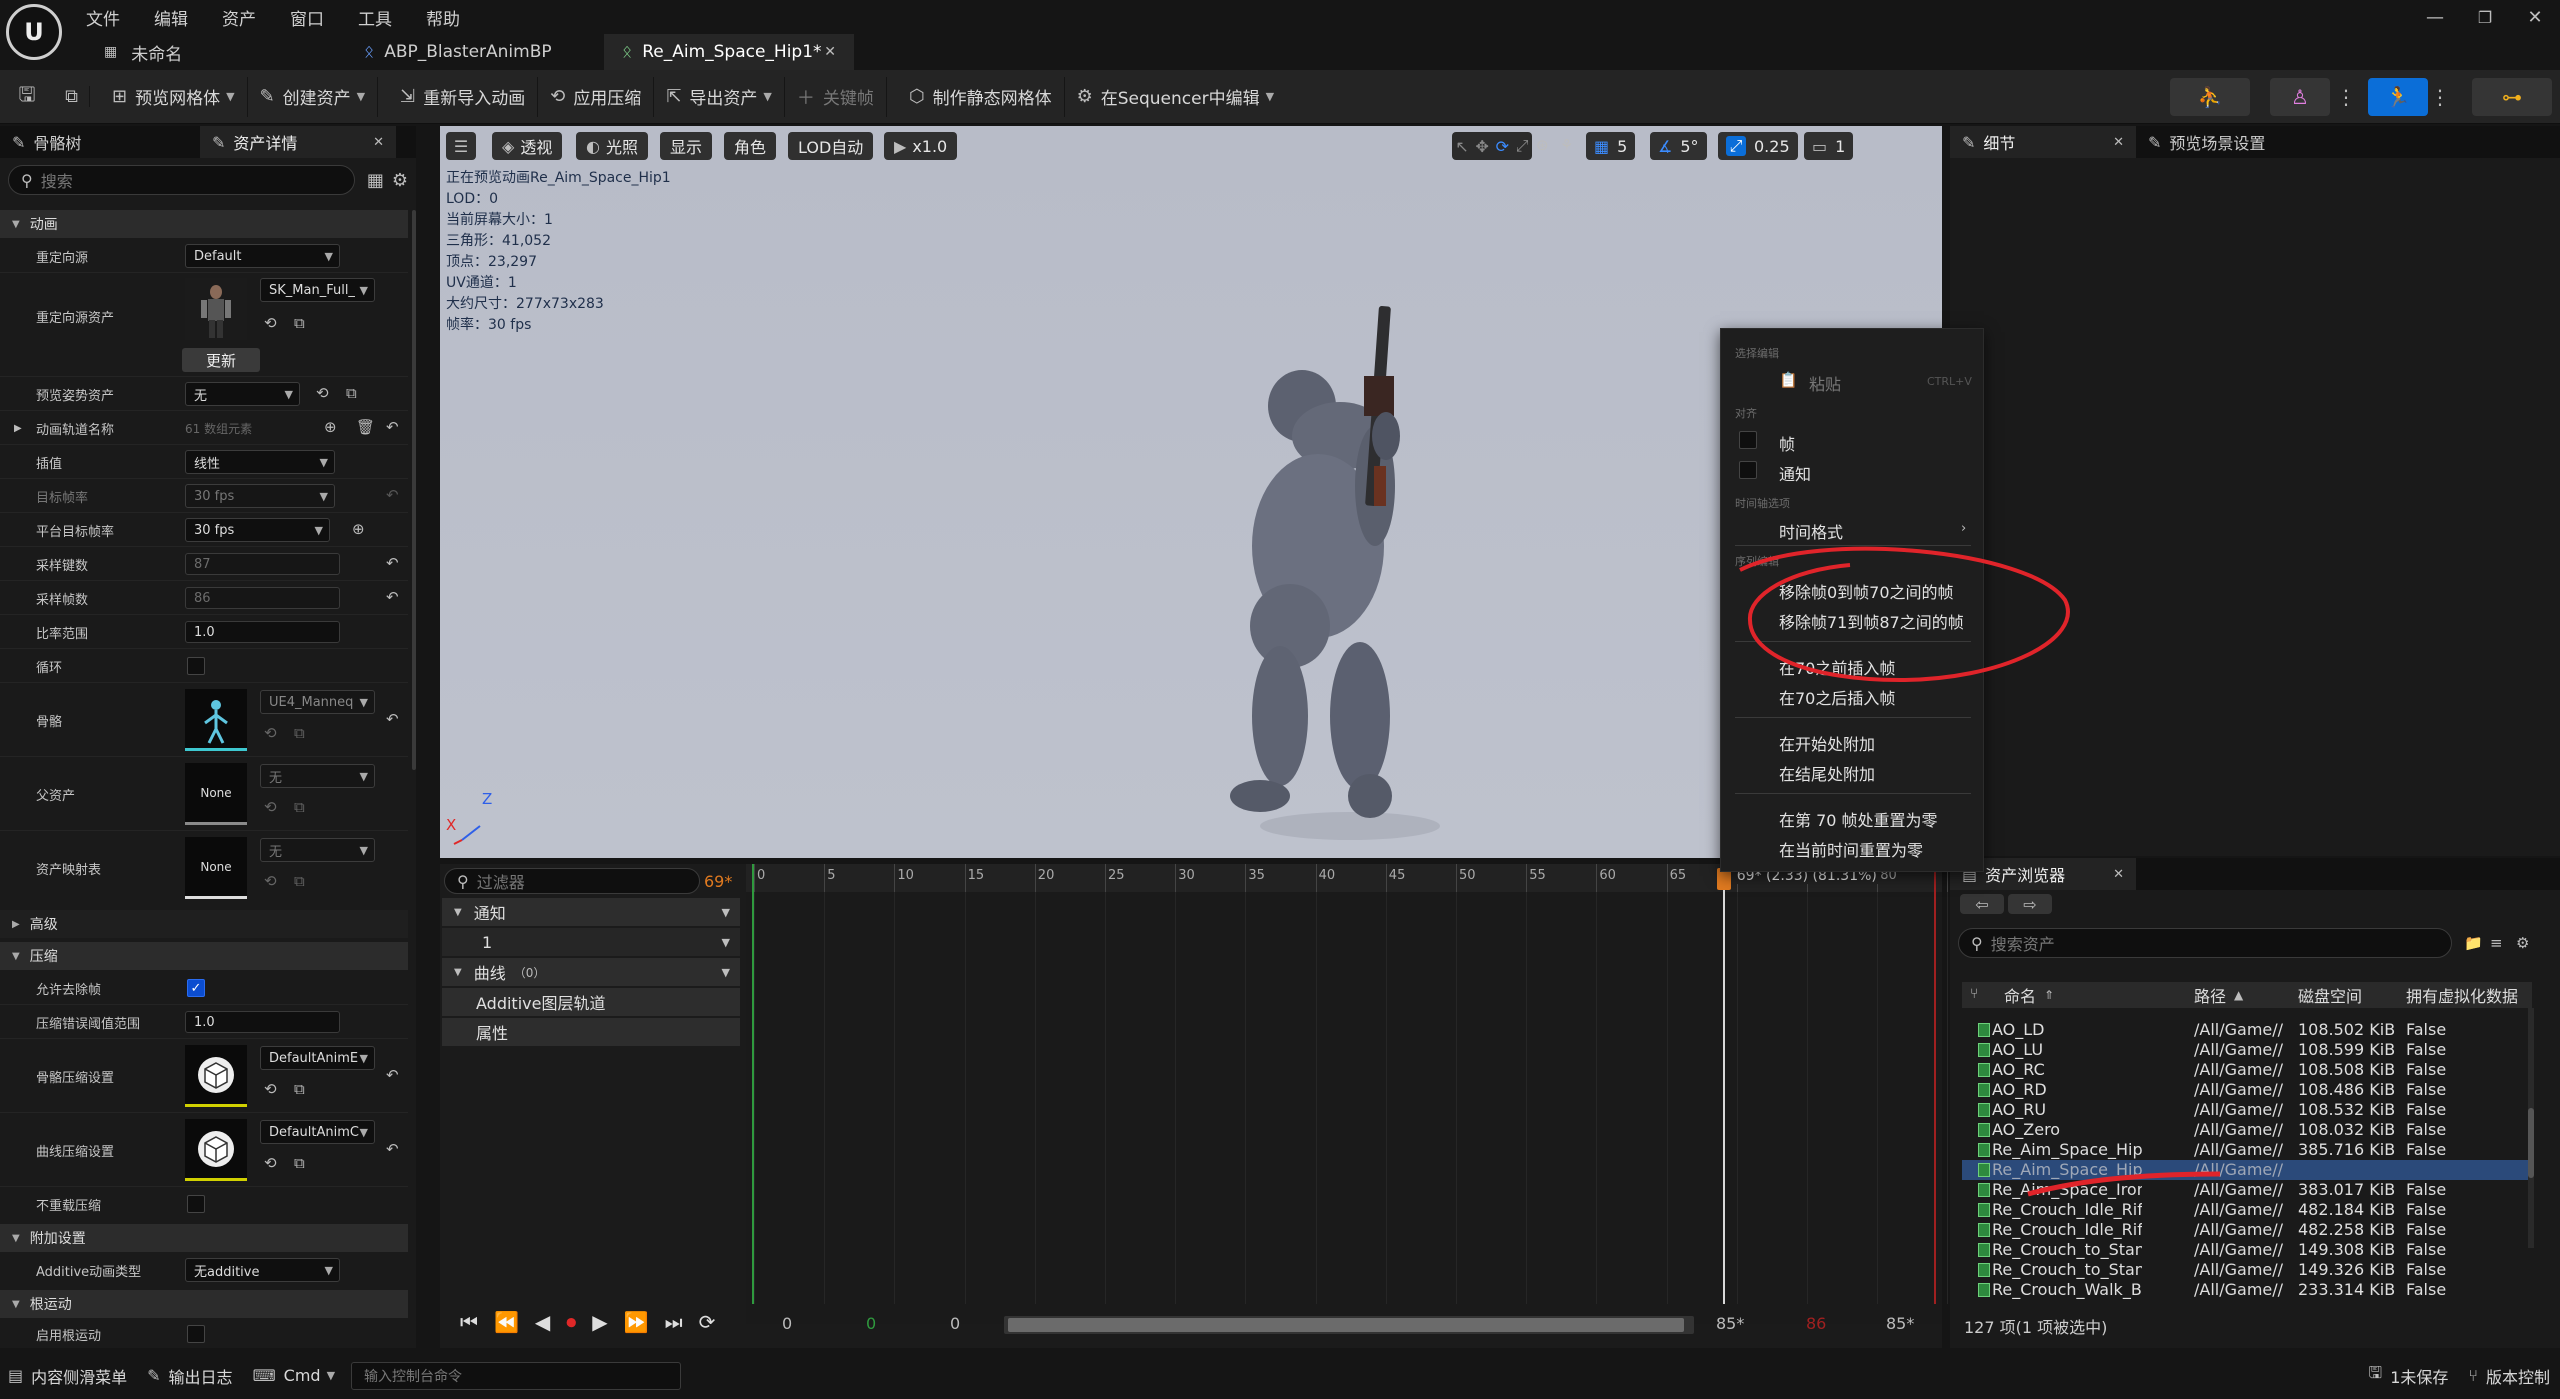 Image resolution: width=2560 pixels, height=1399 pixels. What do you see at coordinates (2218, 995) in the screenshot?
I see `column-path: 路径 ▲` at bounding box center [2218, 995].